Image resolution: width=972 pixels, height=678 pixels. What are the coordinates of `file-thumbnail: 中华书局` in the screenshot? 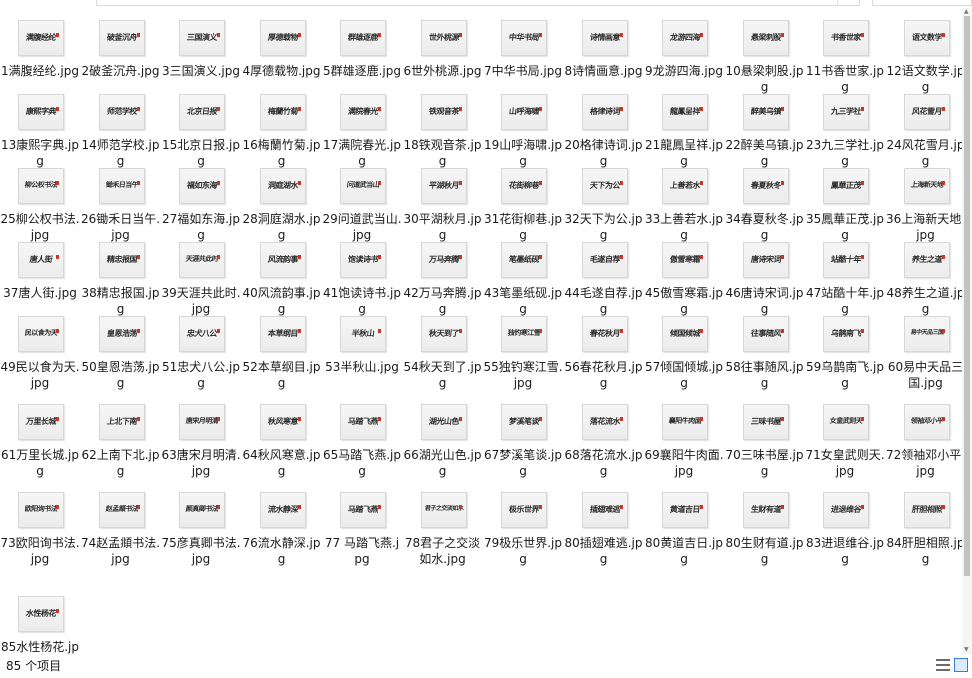 It's located at (524, 38).